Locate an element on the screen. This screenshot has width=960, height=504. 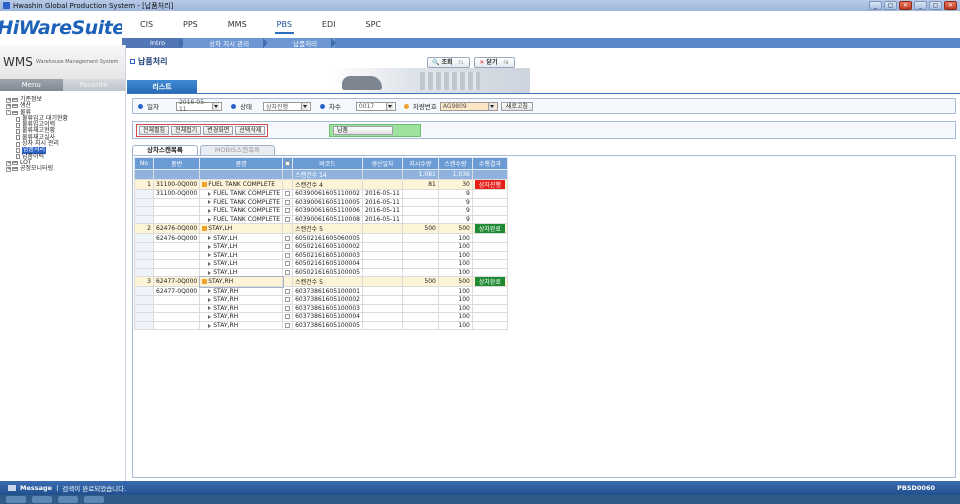
table-row: STAY,RH 60373861605100005 100 is located at coordinates (321, 325).